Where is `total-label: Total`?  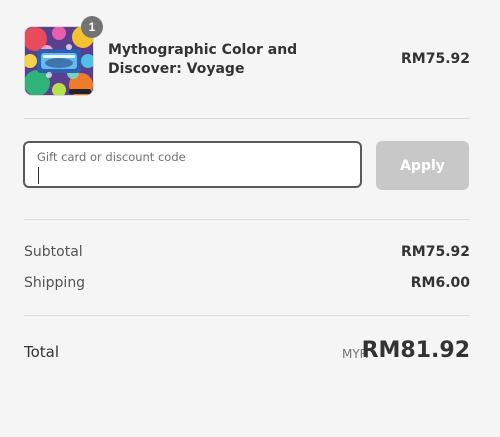 total-label: Total is located at coordinates (42, 352).